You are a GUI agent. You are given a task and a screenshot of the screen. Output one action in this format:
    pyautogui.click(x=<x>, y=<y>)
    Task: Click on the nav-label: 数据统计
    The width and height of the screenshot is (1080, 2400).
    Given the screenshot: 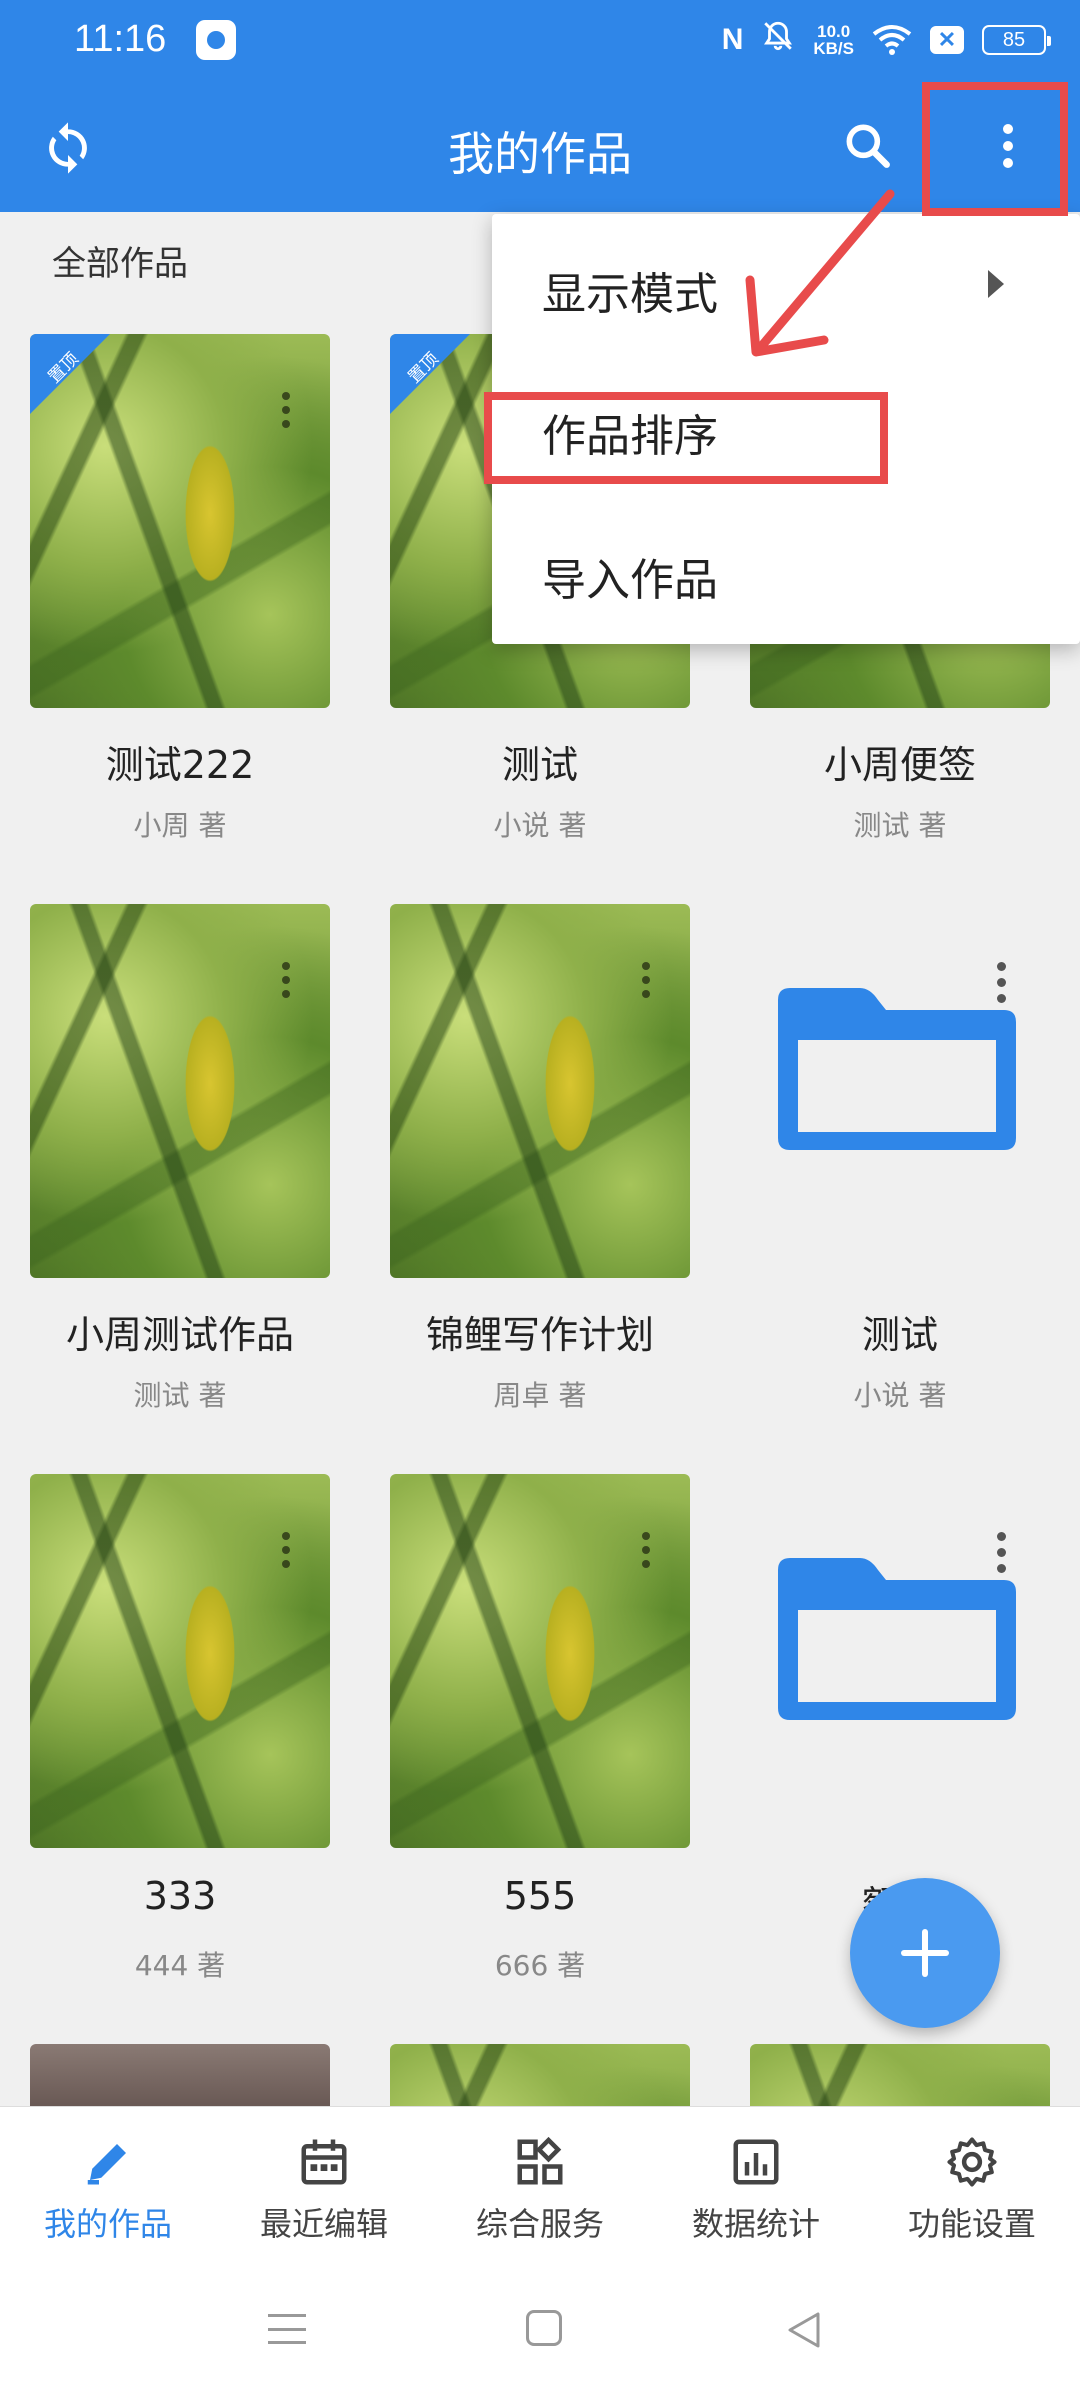 What is the action you would take?
    pyautogui.click(x=755, y=2224)
    